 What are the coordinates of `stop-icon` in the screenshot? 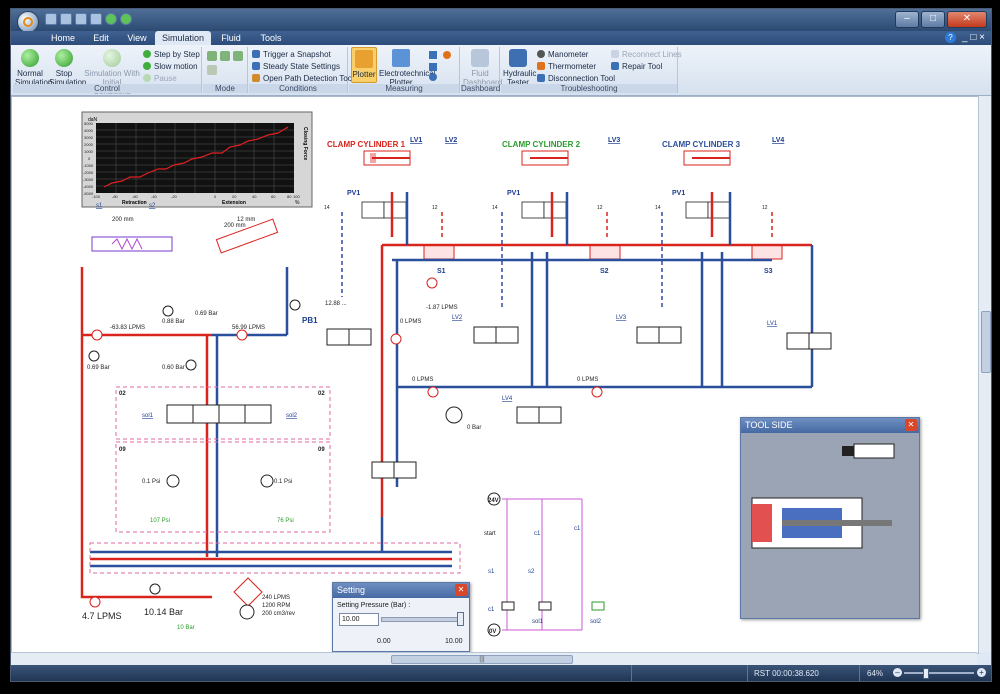 It's located at (64, 58).